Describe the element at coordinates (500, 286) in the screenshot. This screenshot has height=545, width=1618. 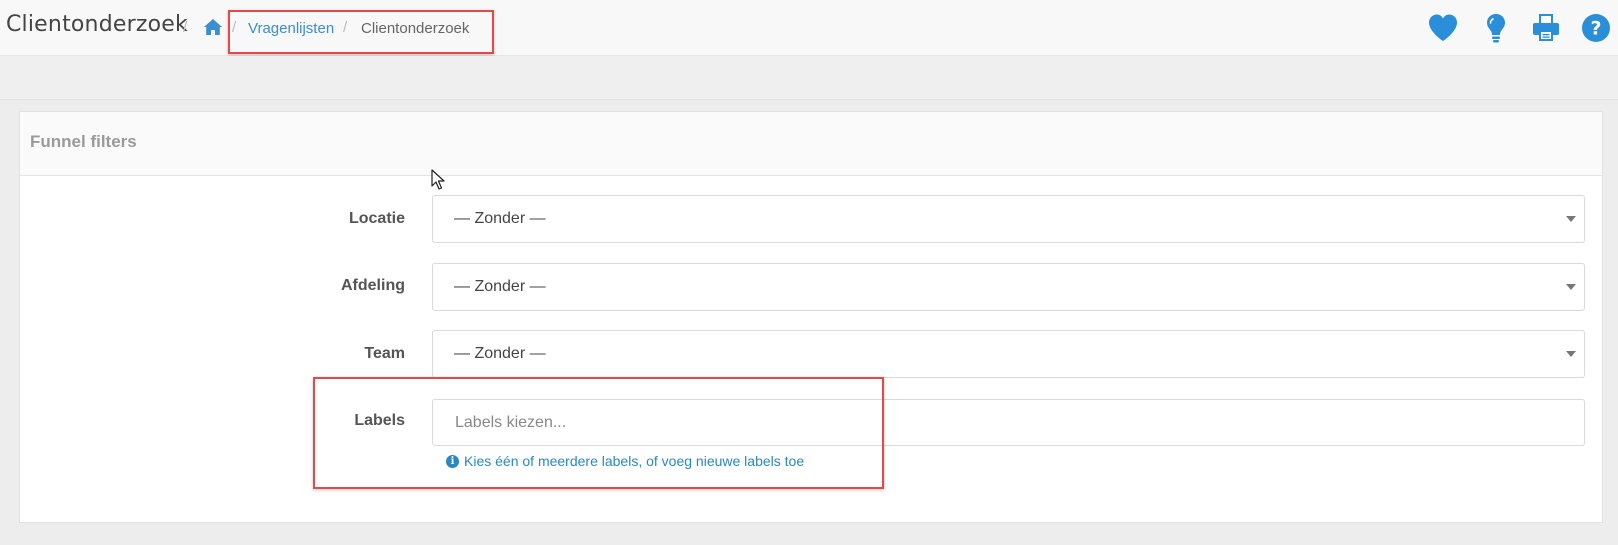
I see `afdeling-select-value: — Zonder —` at that location.